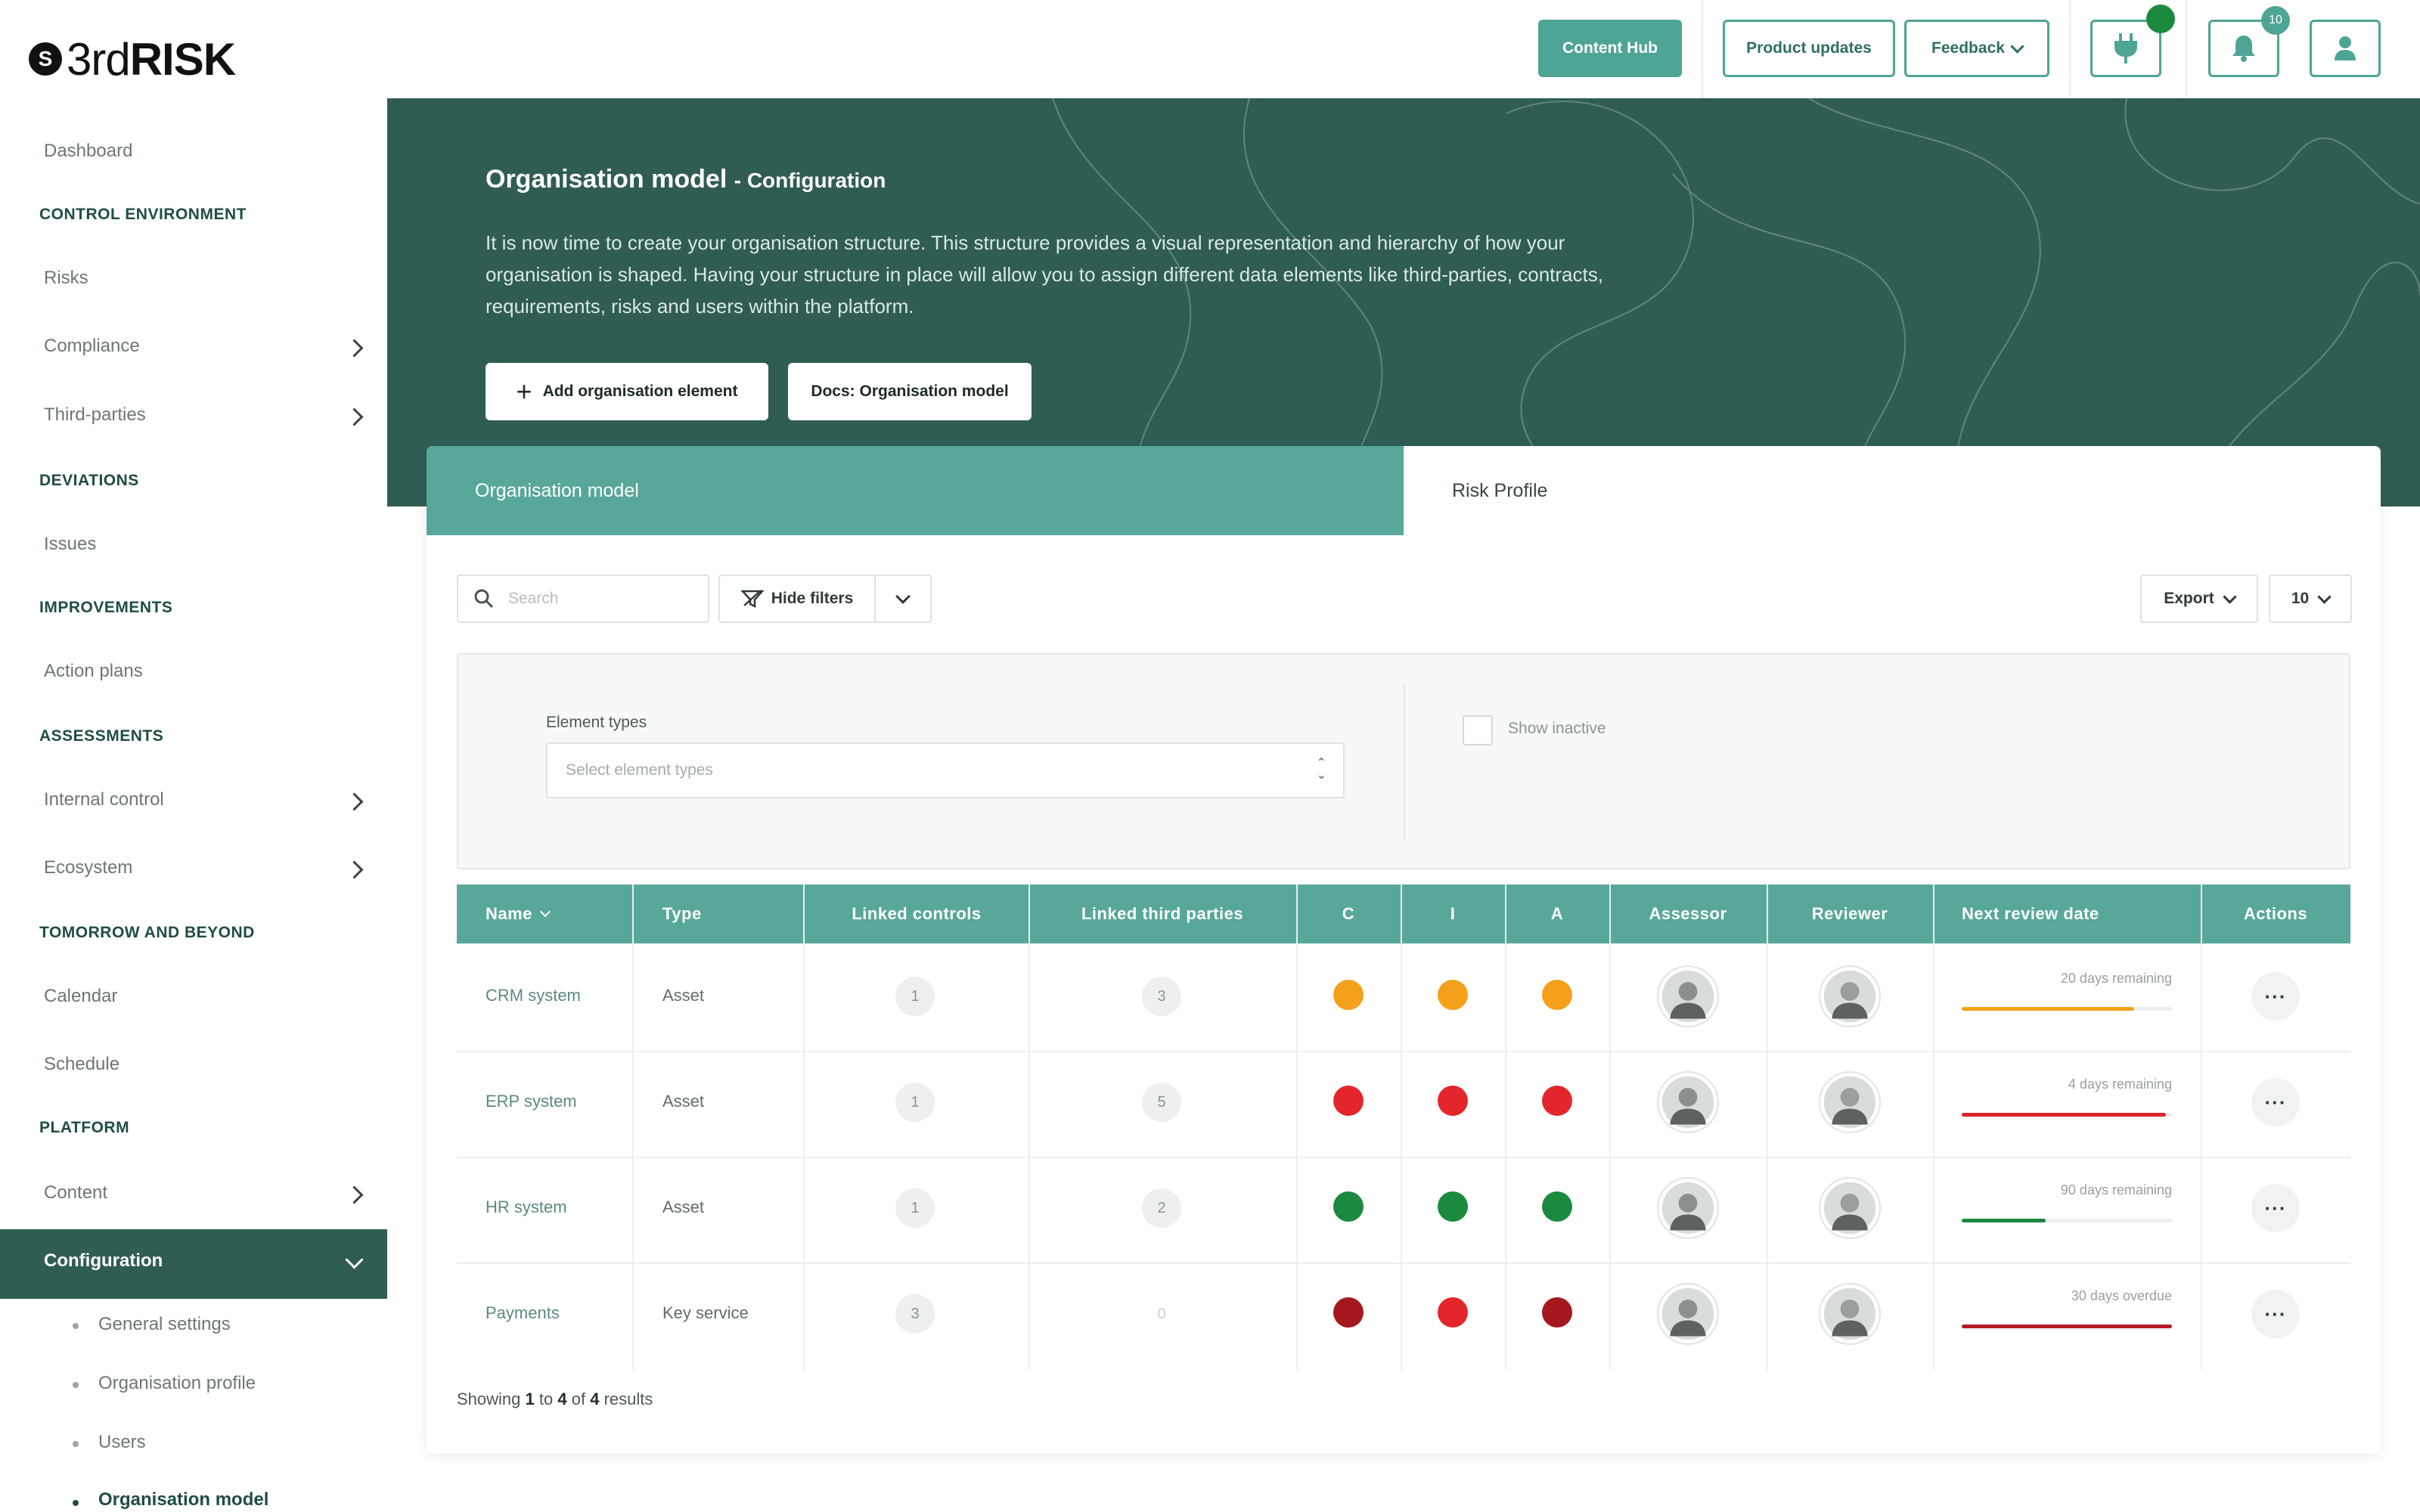 The height and width of the screenshot is (1512, 2420). Describe the element at coordinates (1162, 913) in the screenshot. I see `column-header-linked-third-parties: Linked third parties` at that location.